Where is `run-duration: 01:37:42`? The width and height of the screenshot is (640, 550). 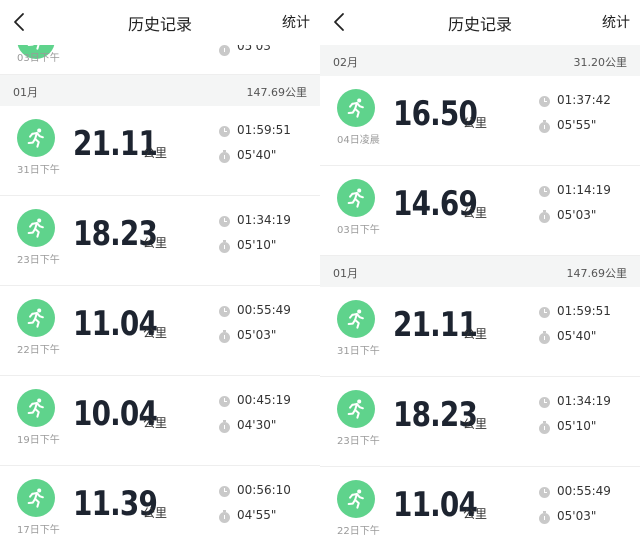 run-duration: 01:37:42 is located at coordinates (584, 100).